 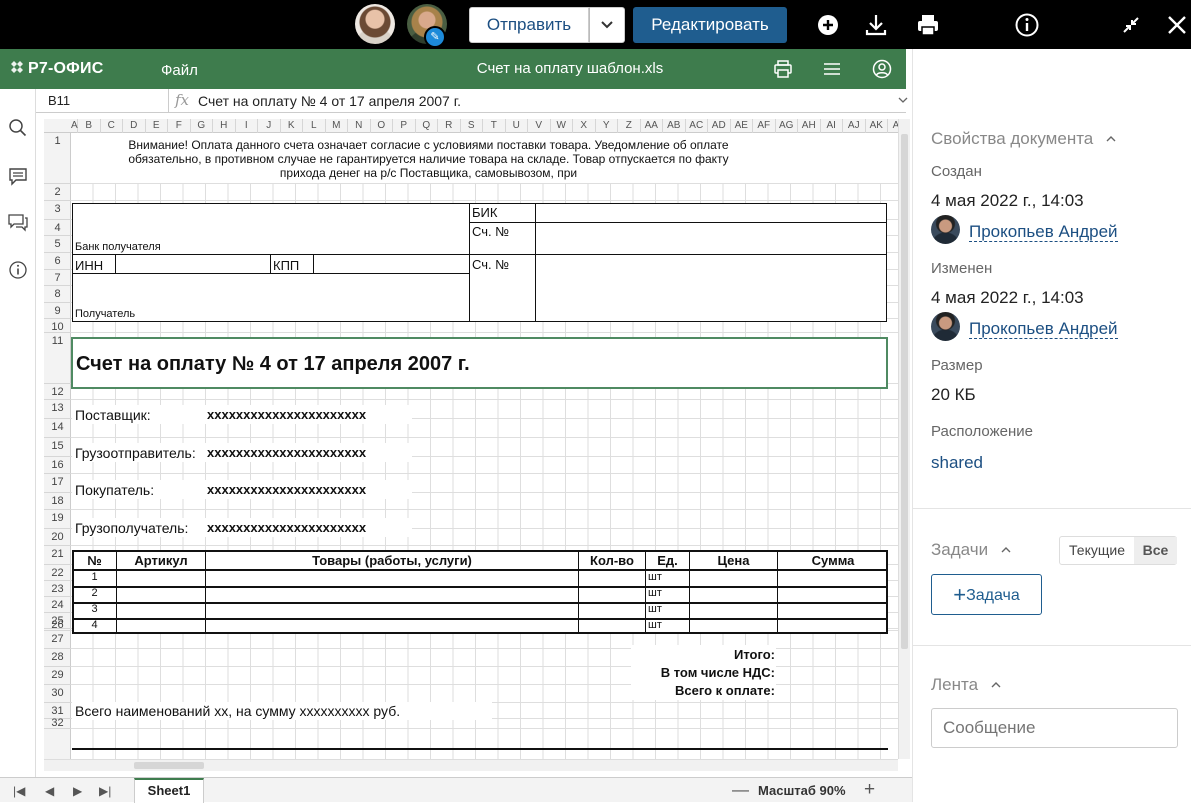 What do you see at coordinates (966, 685) in the screenshot?
I see `feed-section-header: Лента` at bounding box center [966, 685].